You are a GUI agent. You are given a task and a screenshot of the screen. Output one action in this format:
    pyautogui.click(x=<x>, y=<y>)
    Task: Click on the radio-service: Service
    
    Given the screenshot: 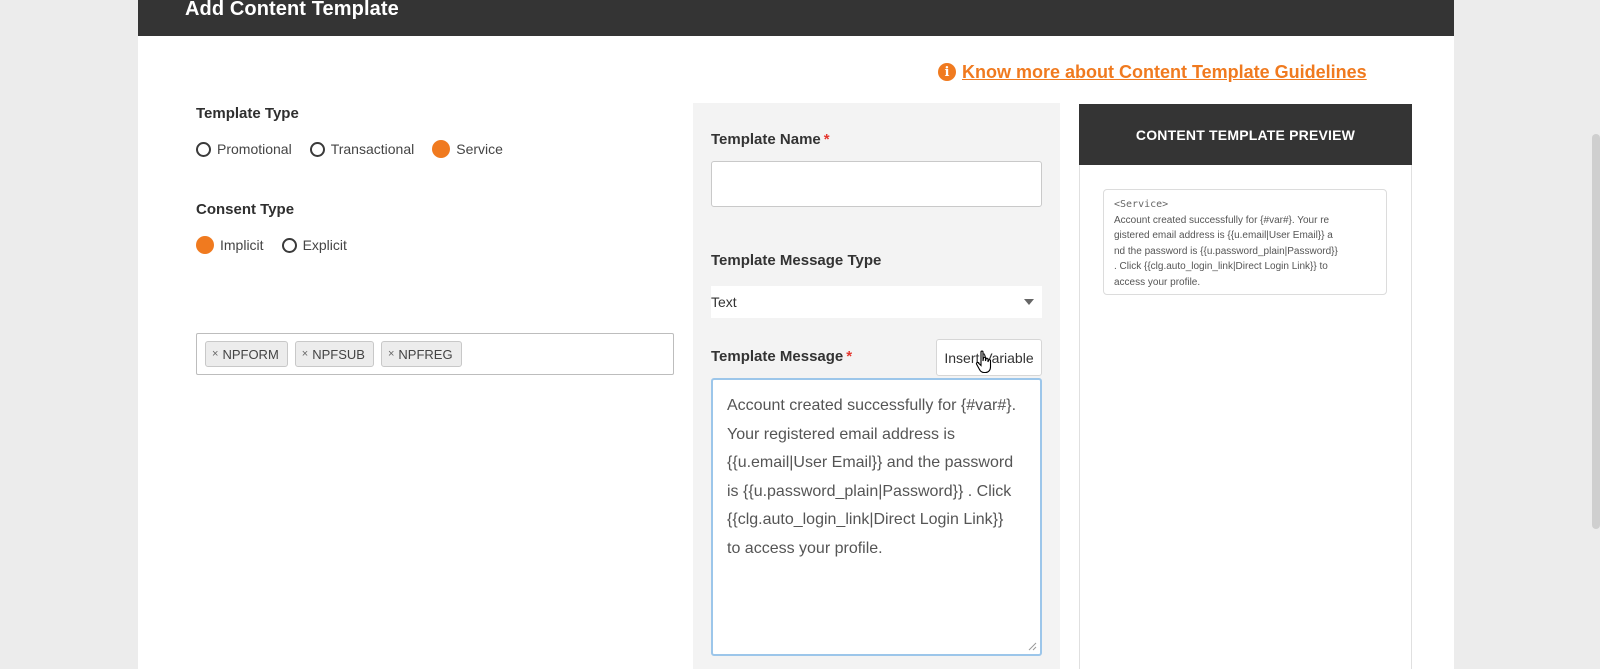 What is the action you would take?
    pyautogui.click(x=467, y=149)
    